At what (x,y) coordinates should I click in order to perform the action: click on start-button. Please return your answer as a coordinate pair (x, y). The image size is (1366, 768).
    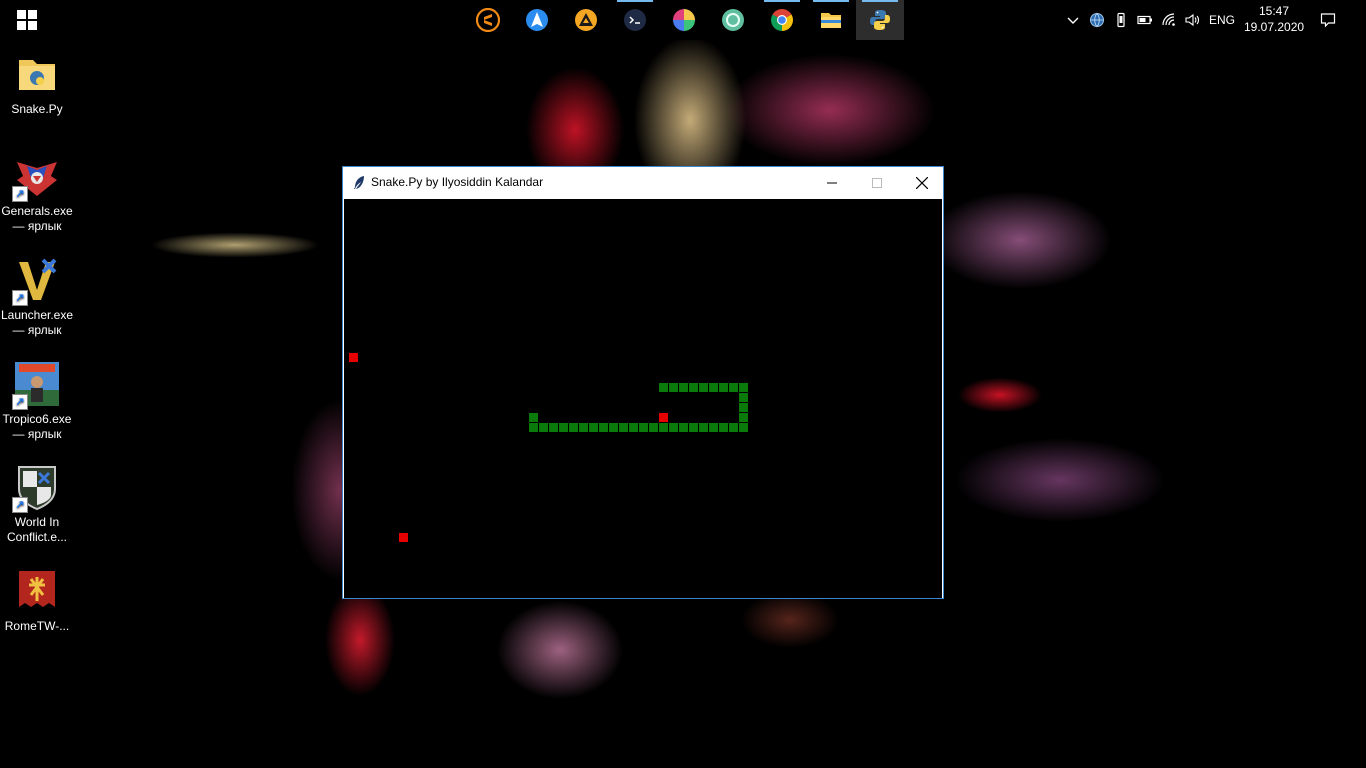
    Looking at the image, I should click on (27, 20).